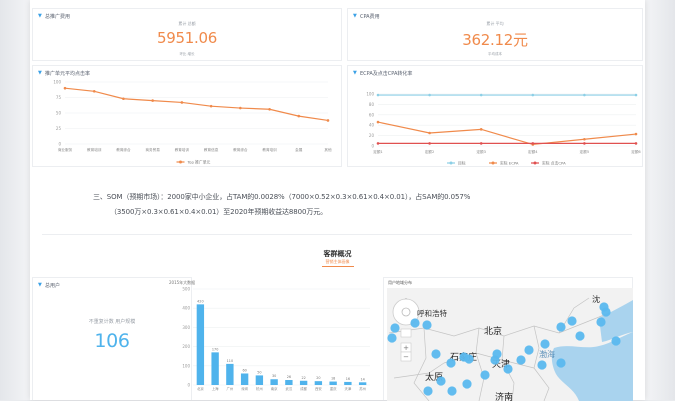  What do you see at coordinates (462, 163) in the screenshot?
I see `legend-label: 目标` at bounding box center [462, 163].